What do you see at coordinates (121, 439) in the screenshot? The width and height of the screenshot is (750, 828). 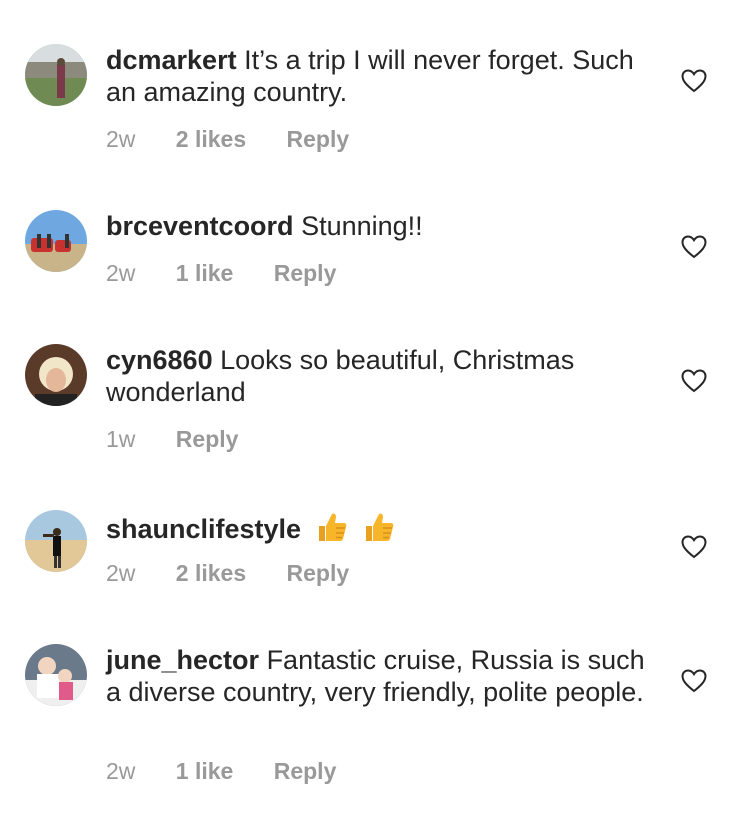 I see `comment-time: 1w` at bounding box center [121, 439].